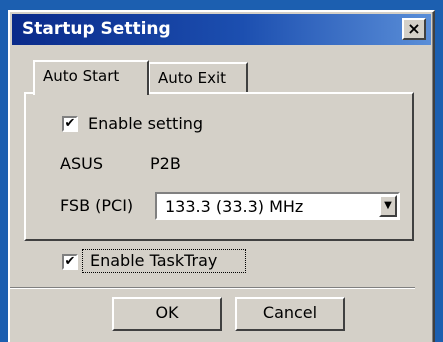 The width and height of the screenshot is (443, 342). I want to click on tab-auto-start: Auto Start, so click(91, 77).